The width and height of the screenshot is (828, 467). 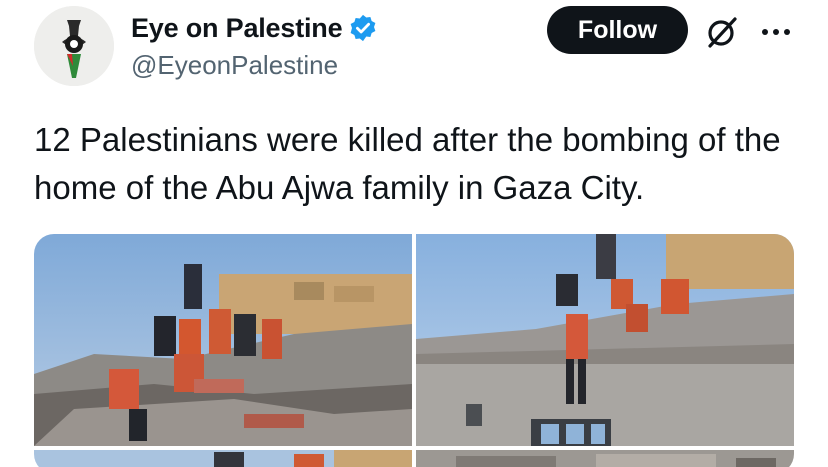 I want to click on eye-flag-logo-icon, so click(x=74, y=46).